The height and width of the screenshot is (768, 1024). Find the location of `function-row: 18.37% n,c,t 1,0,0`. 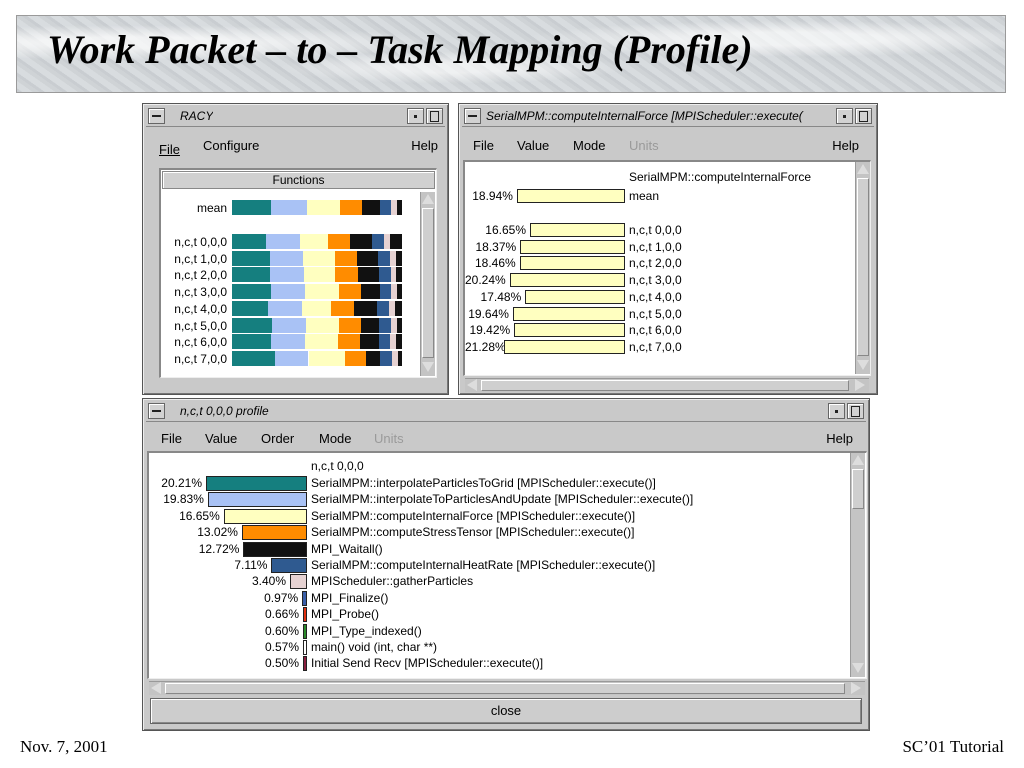

function-row: 18.37% n,c,t 1,0,0 is located at coordinates (659, 247).